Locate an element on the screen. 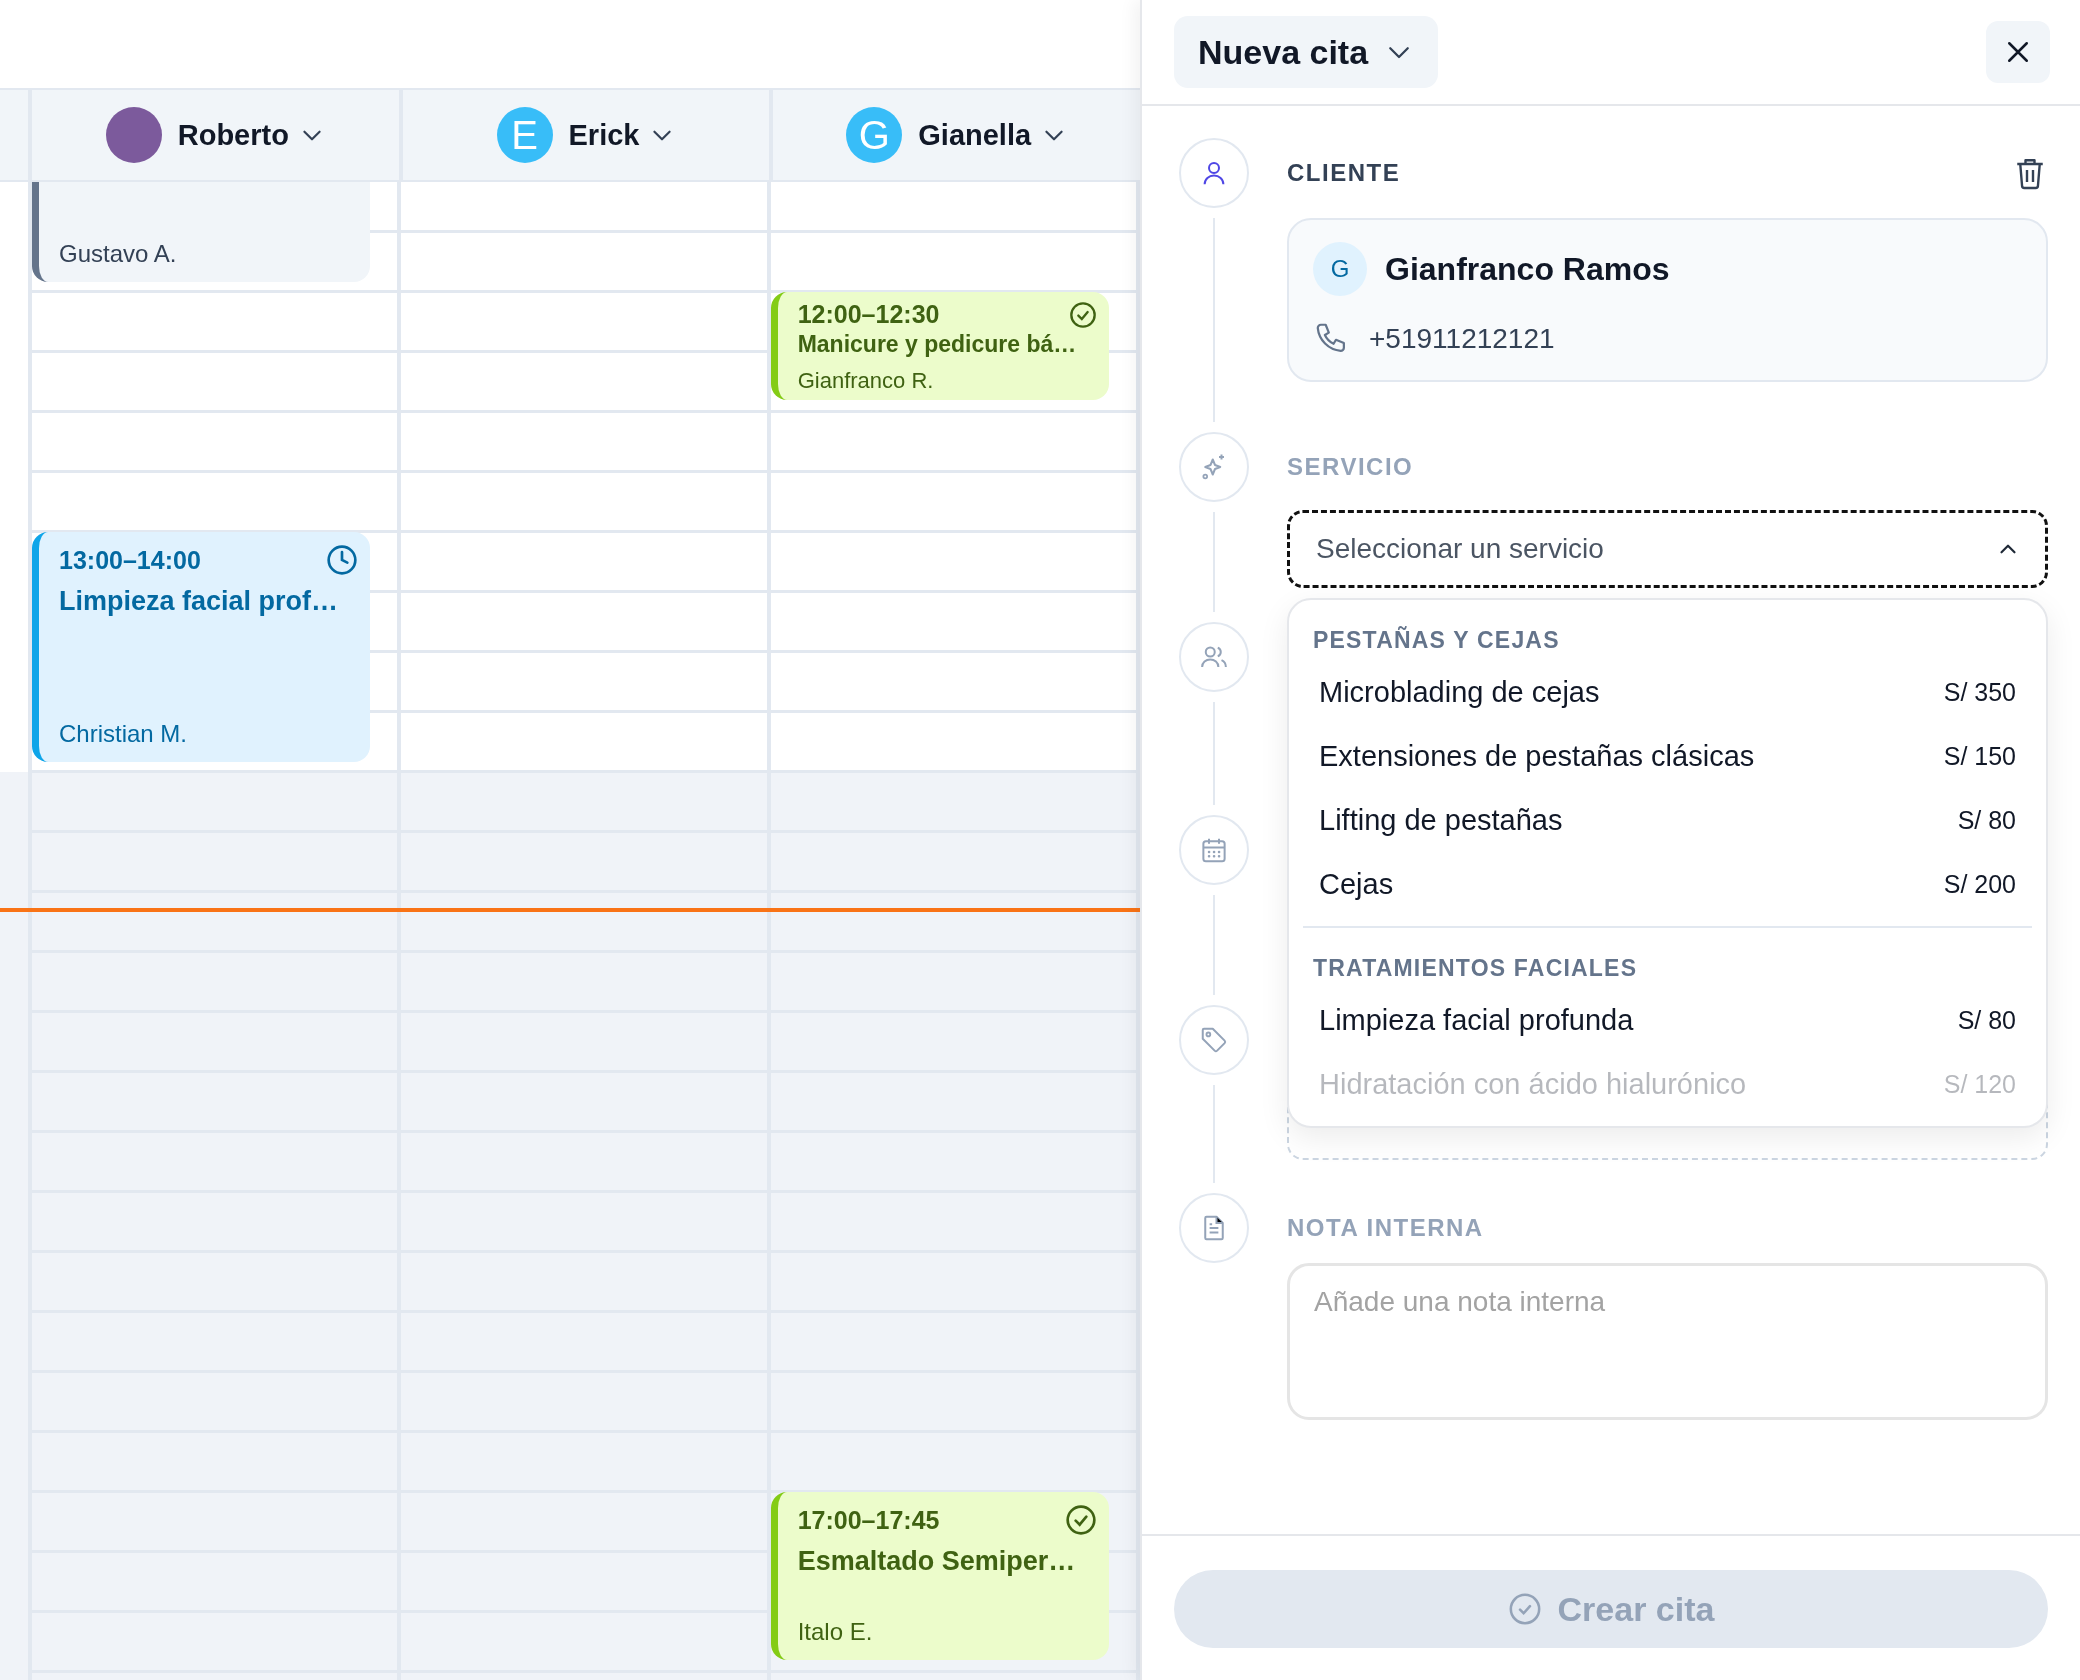 The height and width of the screenshot is (1680, 2080). appointment-client: Christian M. is located at coordinates (124, 734).